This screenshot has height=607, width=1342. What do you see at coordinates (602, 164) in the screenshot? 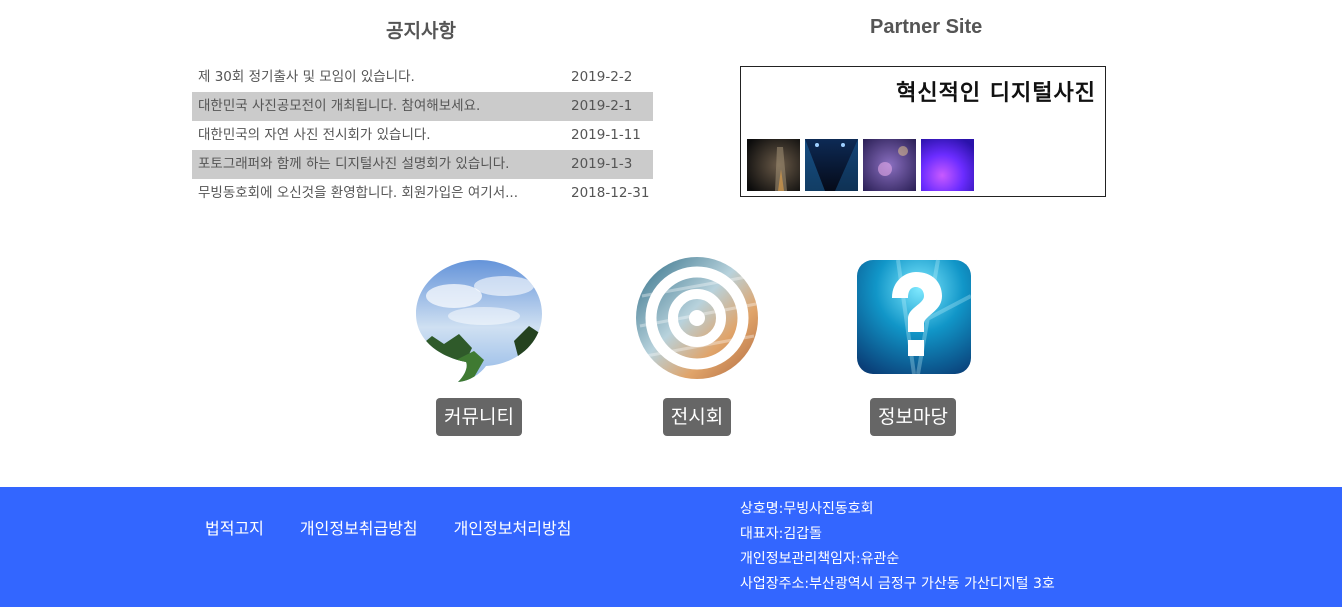
I see `notice-row-date: 2019-1-3` at bounding box center [602, 164].